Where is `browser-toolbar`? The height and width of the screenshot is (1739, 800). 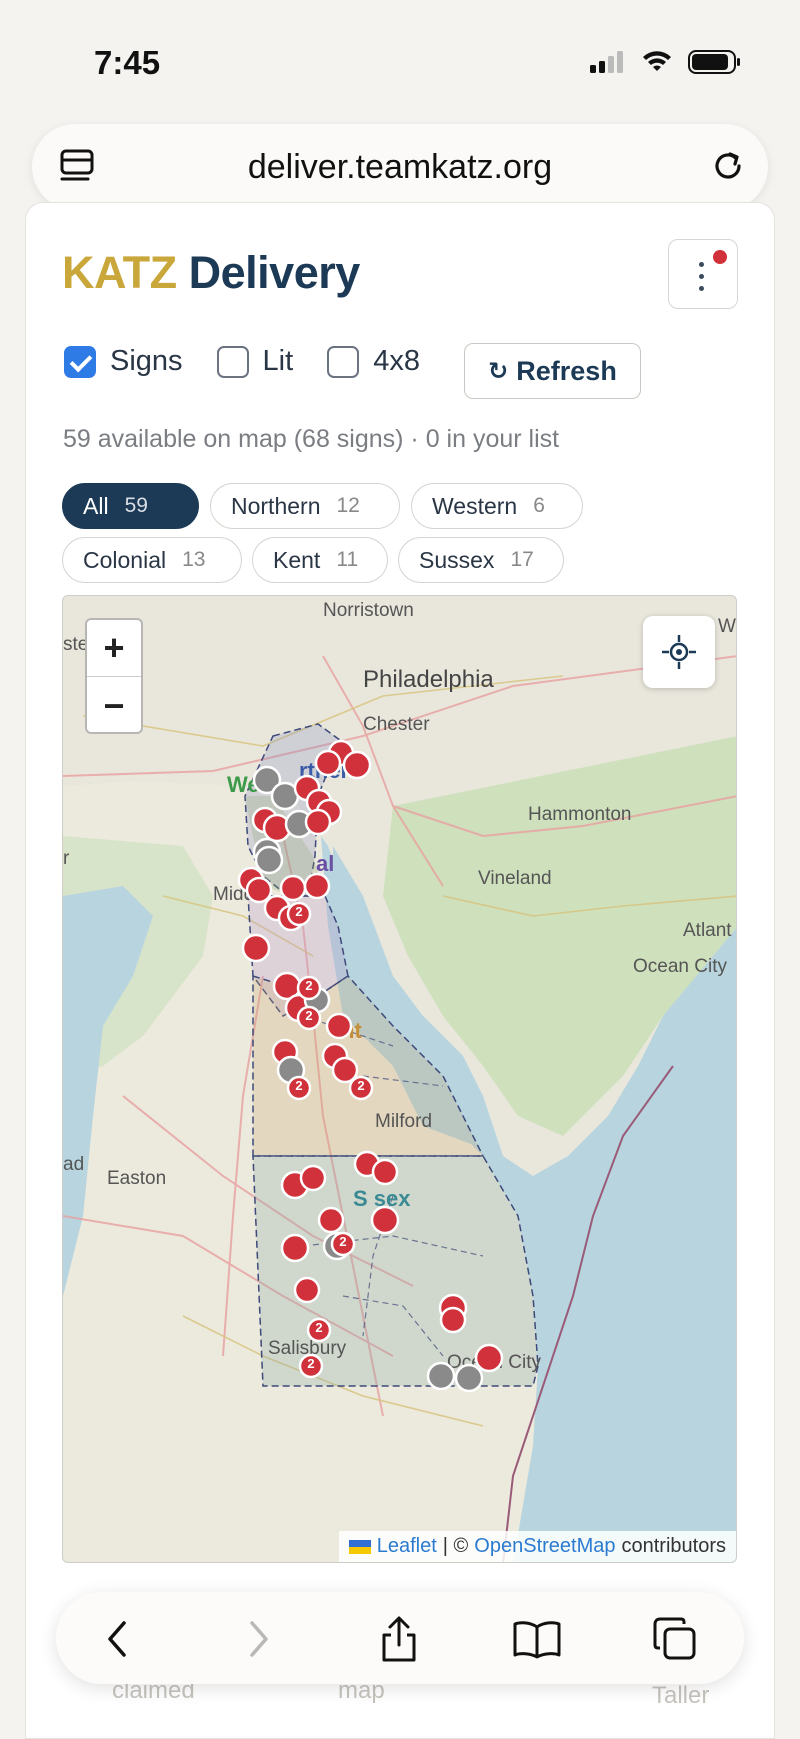
browser-toolbar is located at coordinates (400, 1638).